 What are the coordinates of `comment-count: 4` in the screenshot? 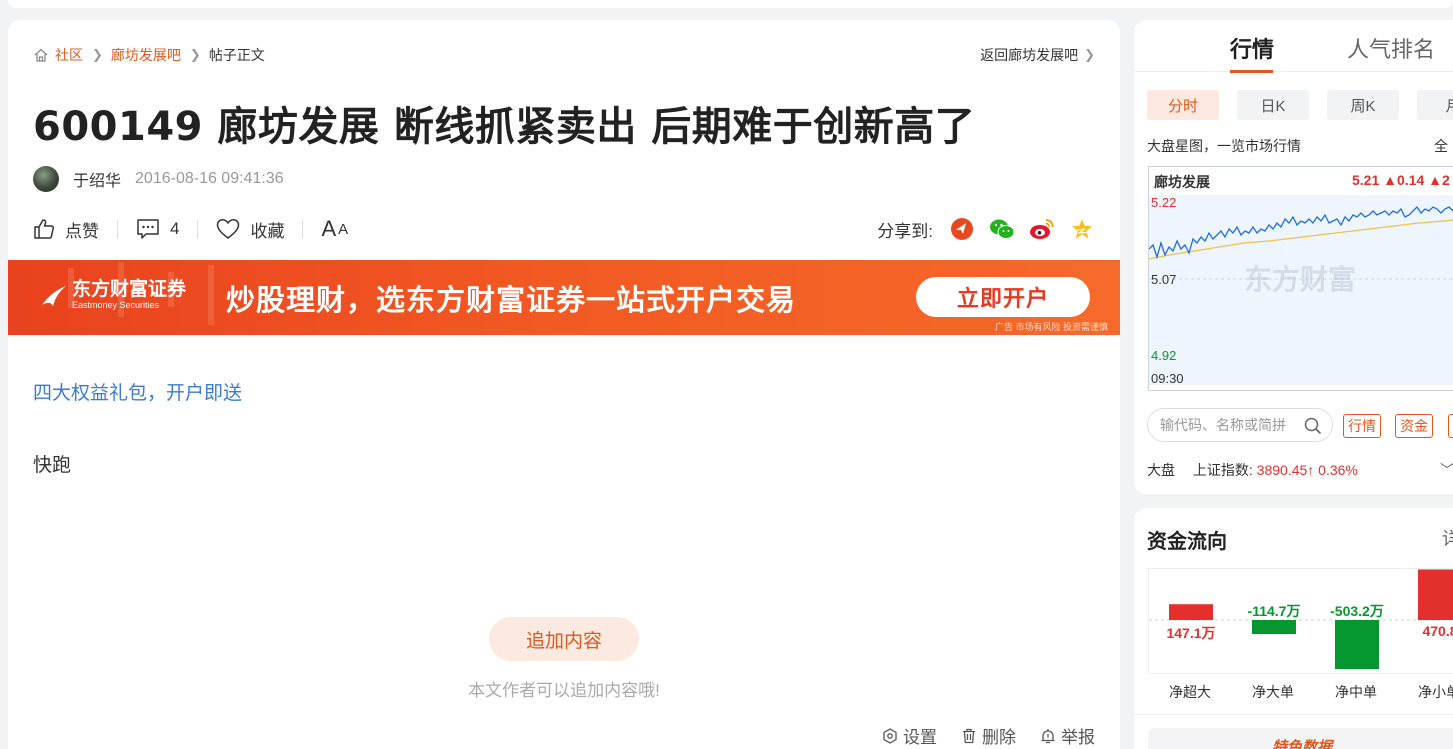 It's located at (175, 228).